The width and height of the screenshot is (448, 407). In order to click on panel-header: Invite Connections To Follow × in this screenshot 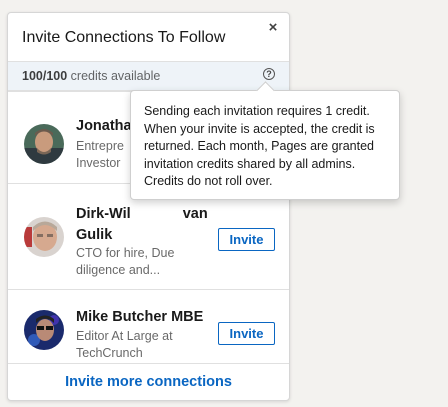, I will do `click(148, 37)`.